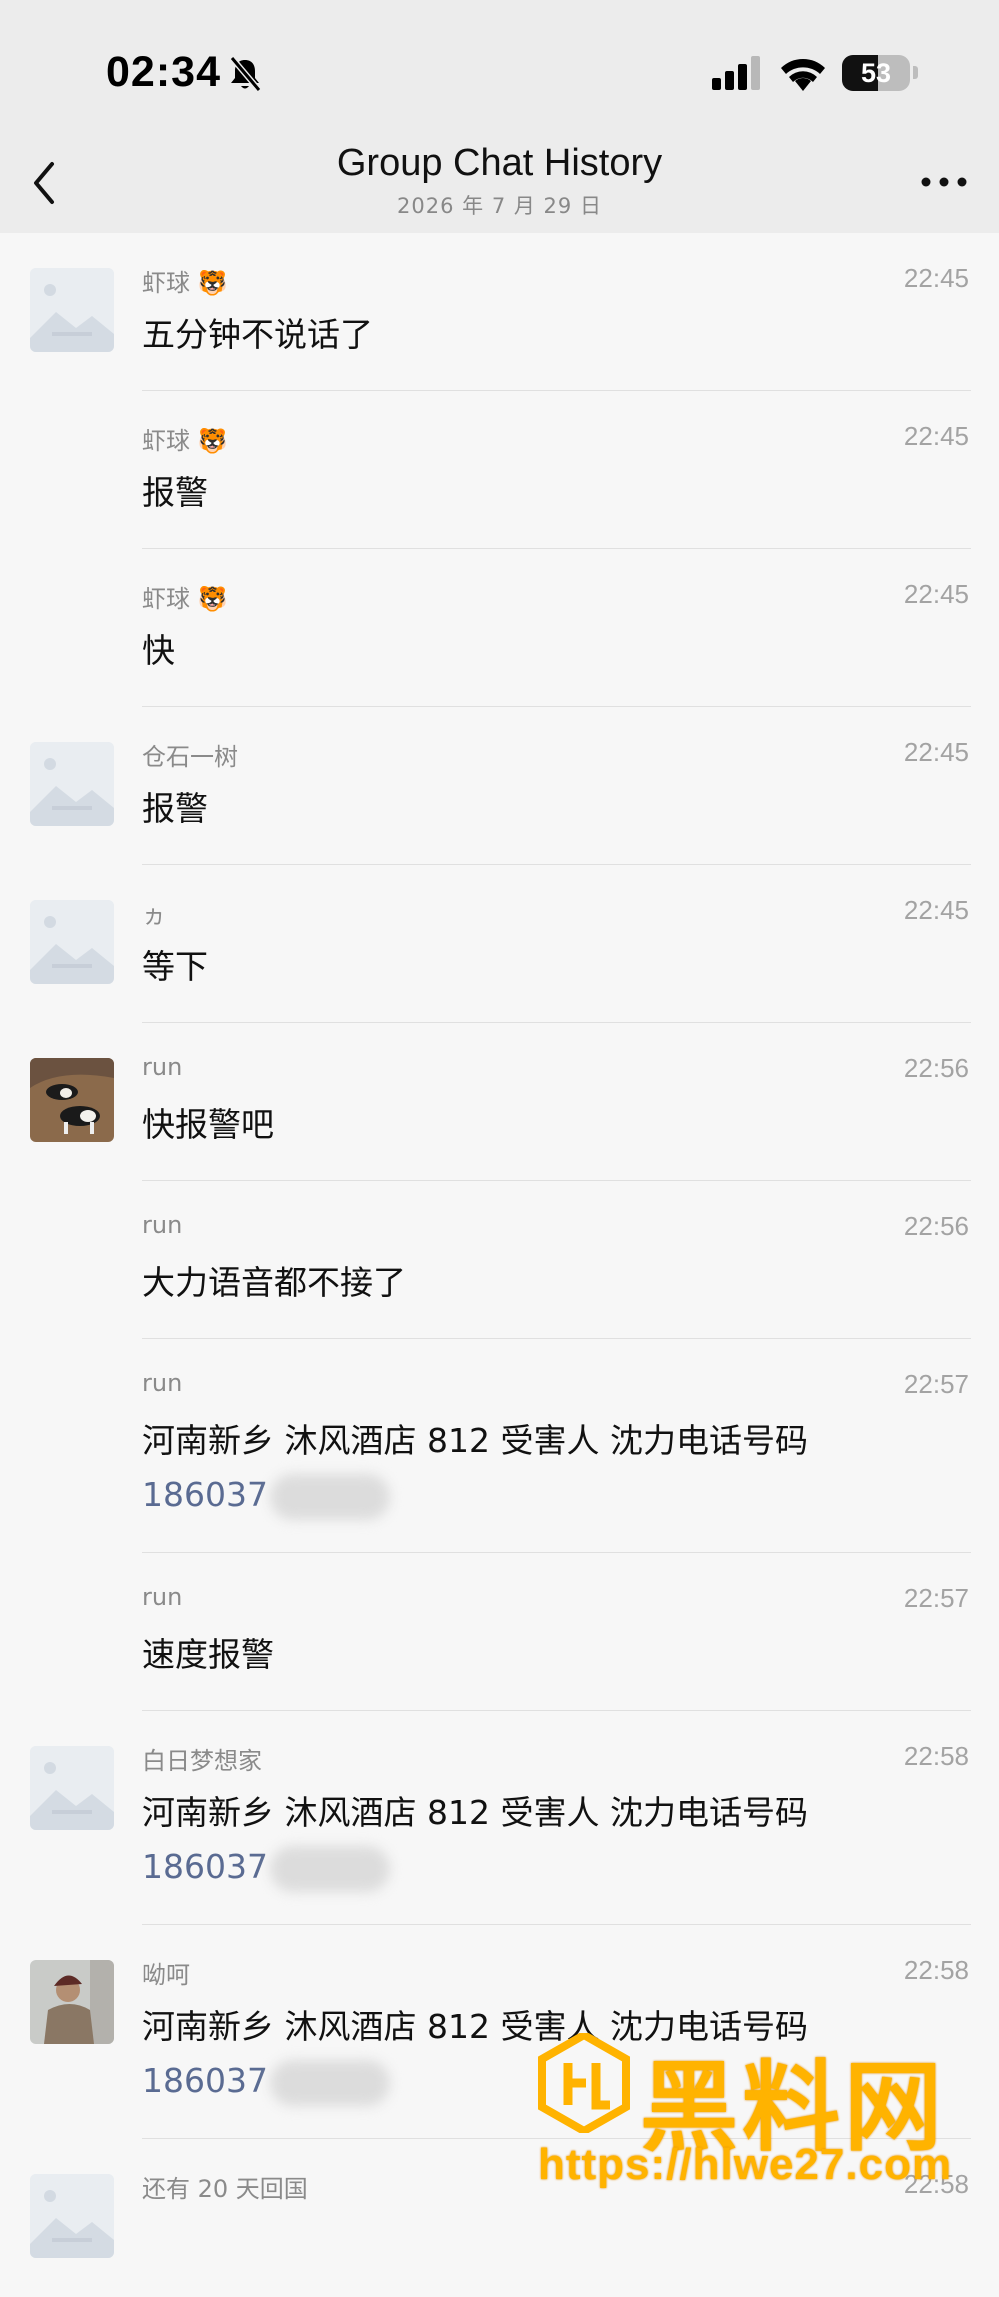  I want to click on wifi-icon, so click(803, 75).